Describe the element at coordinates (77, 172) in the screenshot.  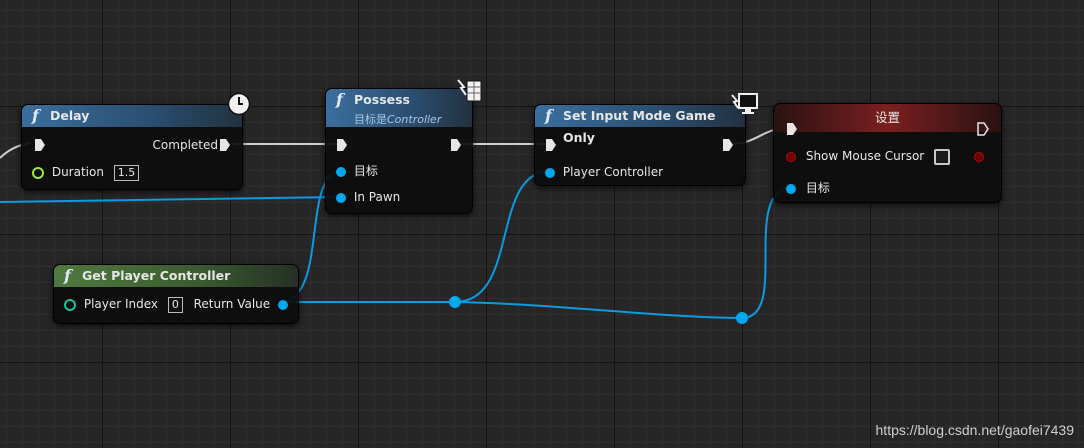
I see `duration-label: Duration` at that location.